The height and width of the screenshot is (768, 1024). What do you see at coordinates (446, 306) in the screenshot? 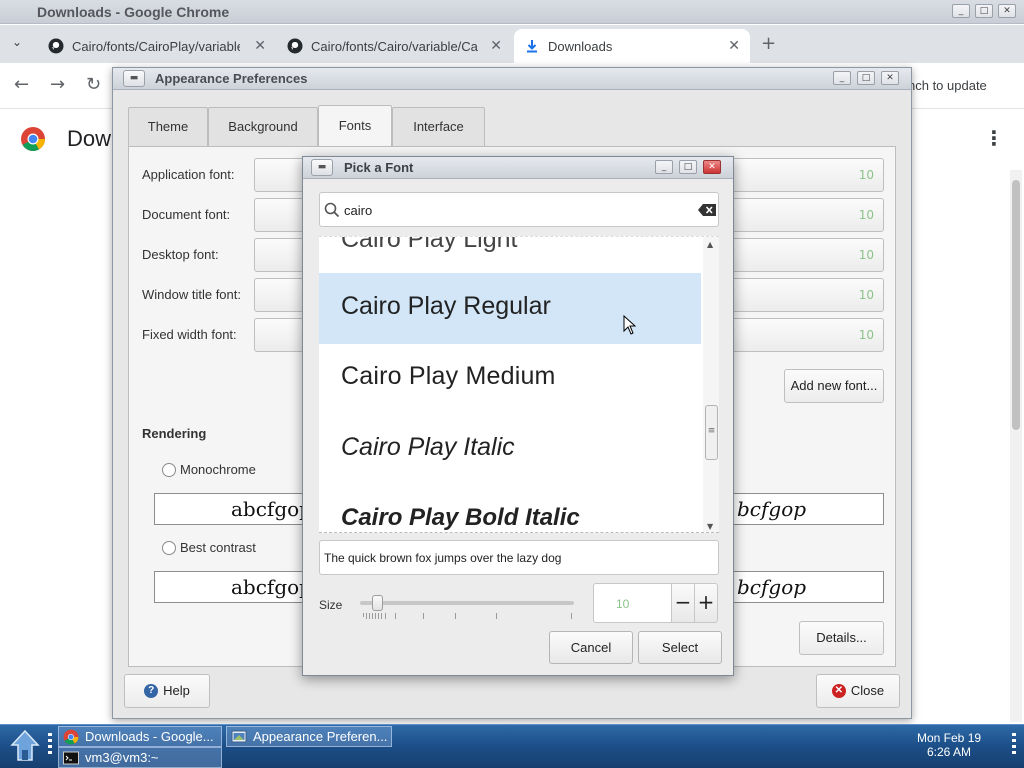
I see `font-name: Cairo Play Regular` at bounding box center [446, 306].